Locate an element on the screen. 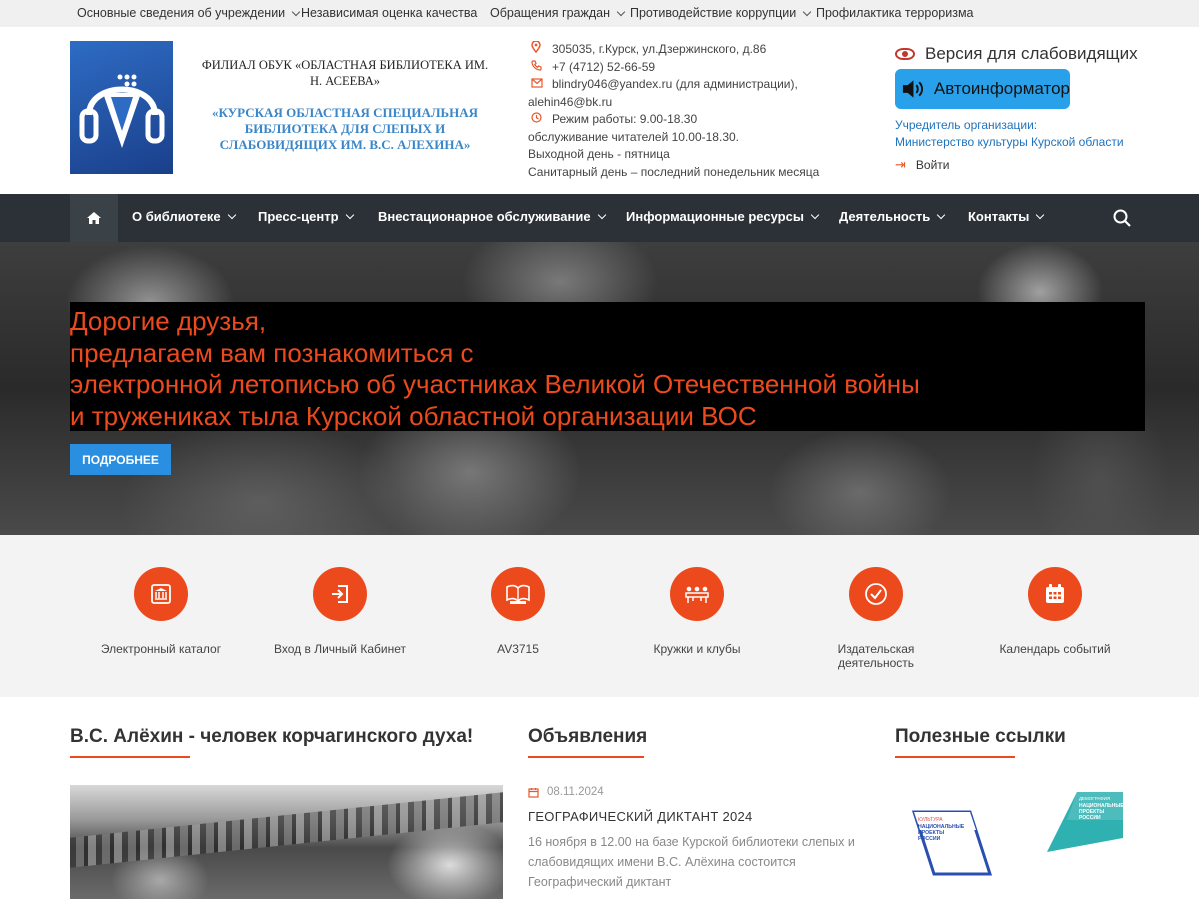 The width and height of the screenshot is (1199, 899). hero-line: предлагаем вам познакомиться с is located at coordinates (272, 353).